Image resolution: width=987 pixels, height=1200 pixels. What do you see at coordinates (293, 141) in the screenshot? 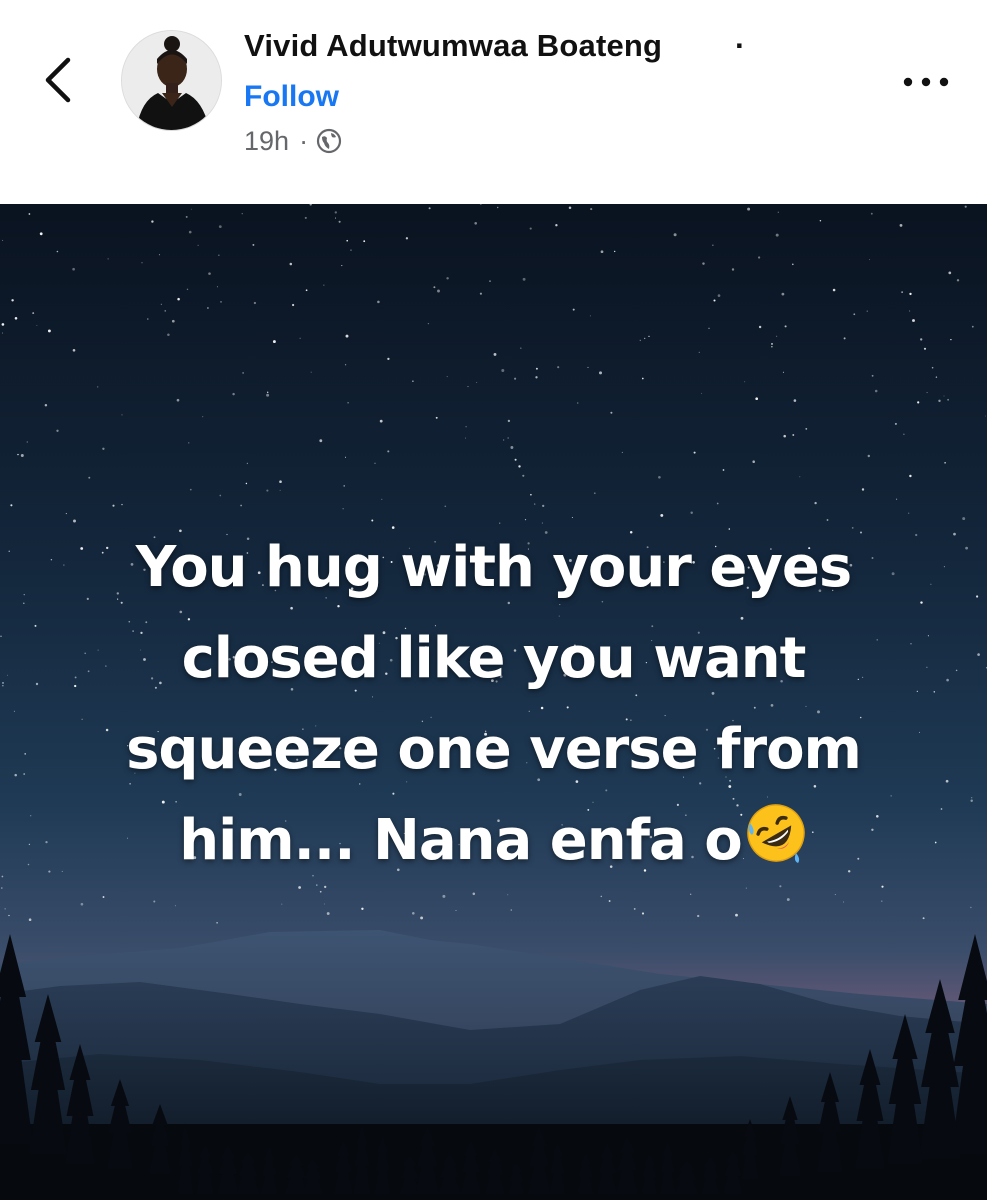
I see `post-meta: 19h ·` at bounding box center [293, 141].